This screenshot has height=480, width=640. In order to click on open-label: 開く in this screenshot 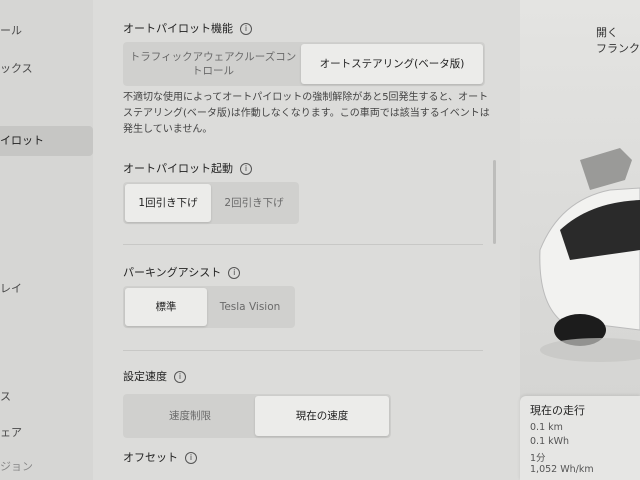, I will do `click(607, 32)`.